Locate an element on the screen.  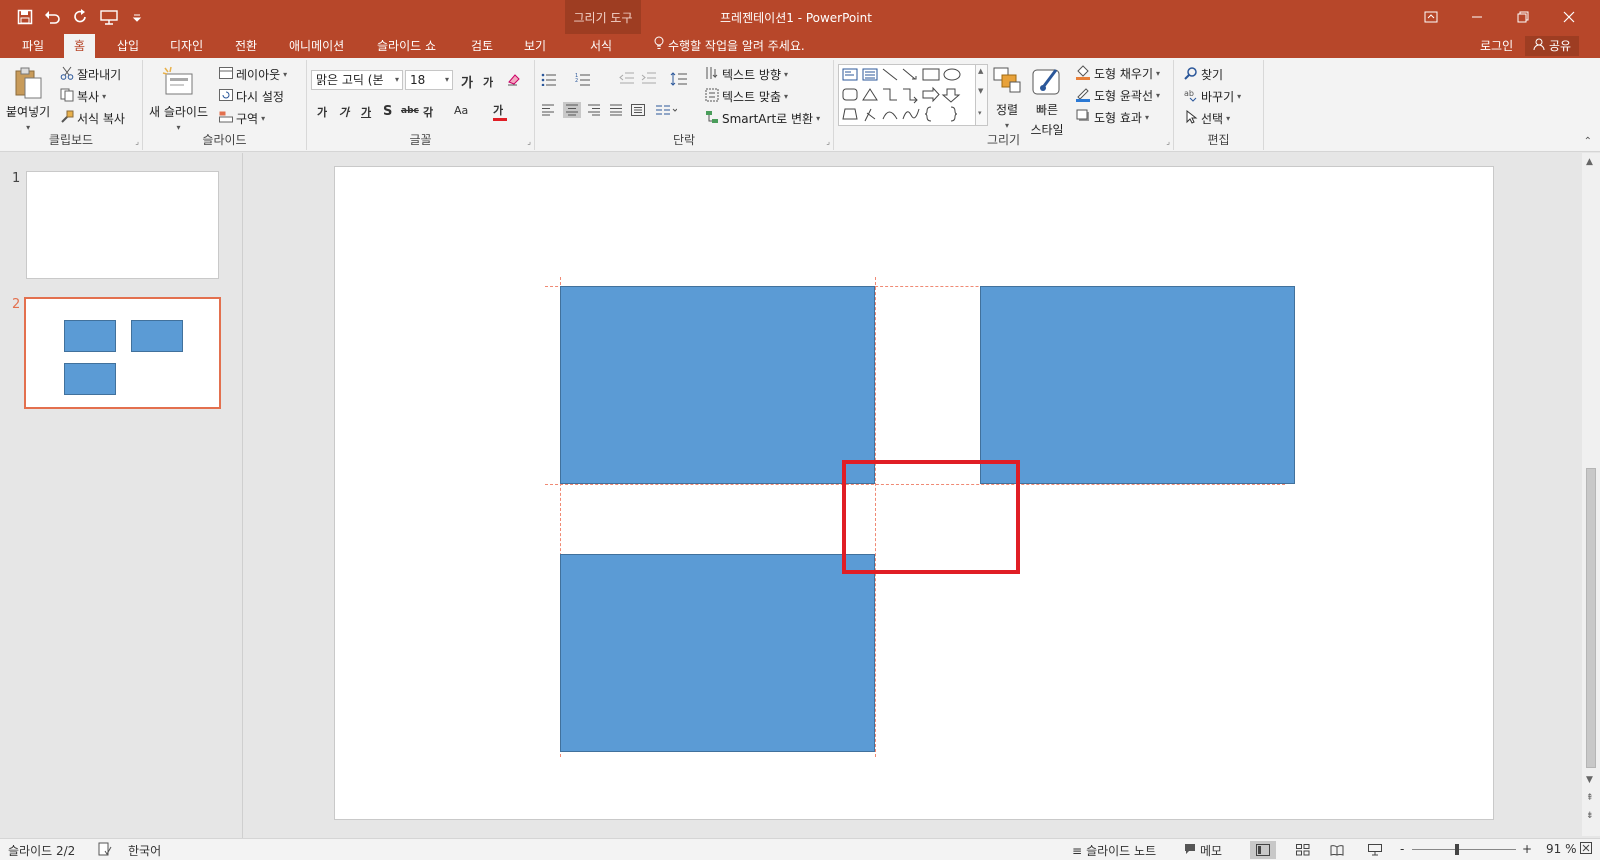
comments-button: 메모 is located at coordinates (1203, 850).